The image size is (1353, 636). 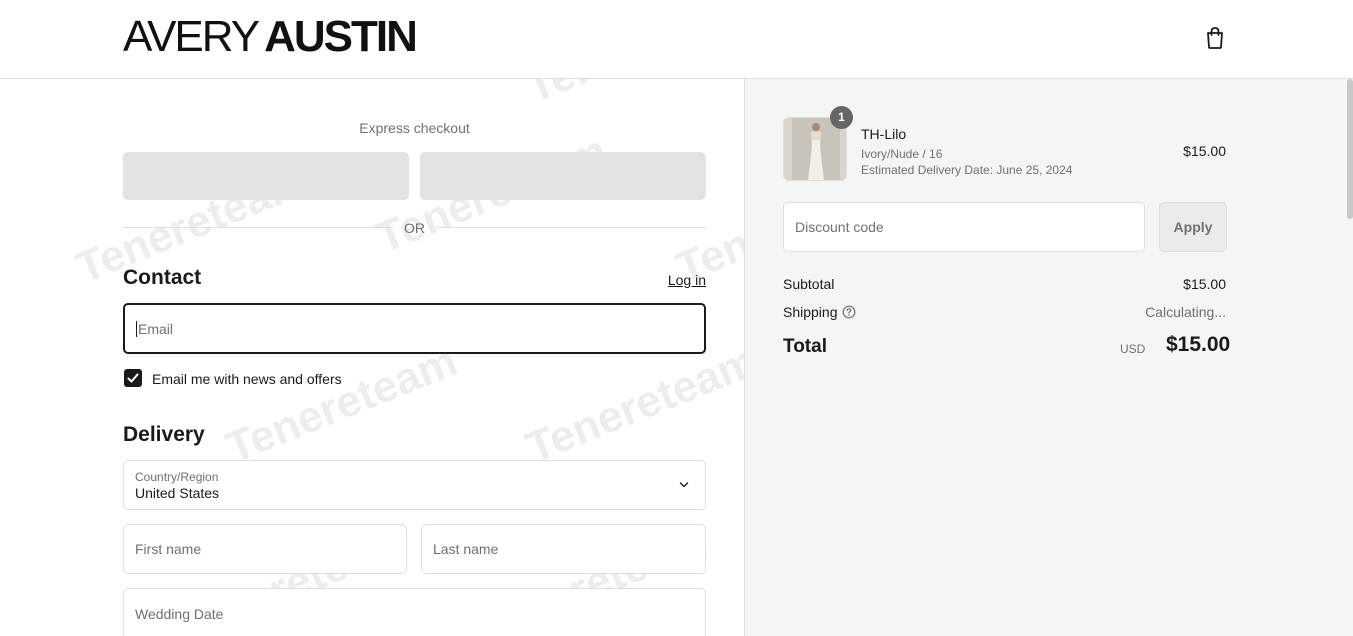 What do you see at coordinates (563, 549) in the screenshot?
I see `last-name-field: Last name` at bounding box center [563, 549].